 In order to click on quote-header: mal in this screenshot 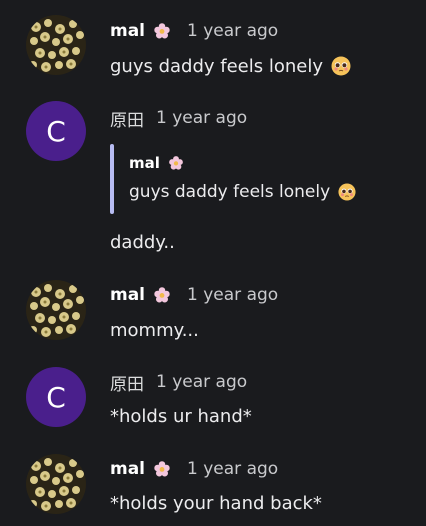, I will do `click(156, 163)`.